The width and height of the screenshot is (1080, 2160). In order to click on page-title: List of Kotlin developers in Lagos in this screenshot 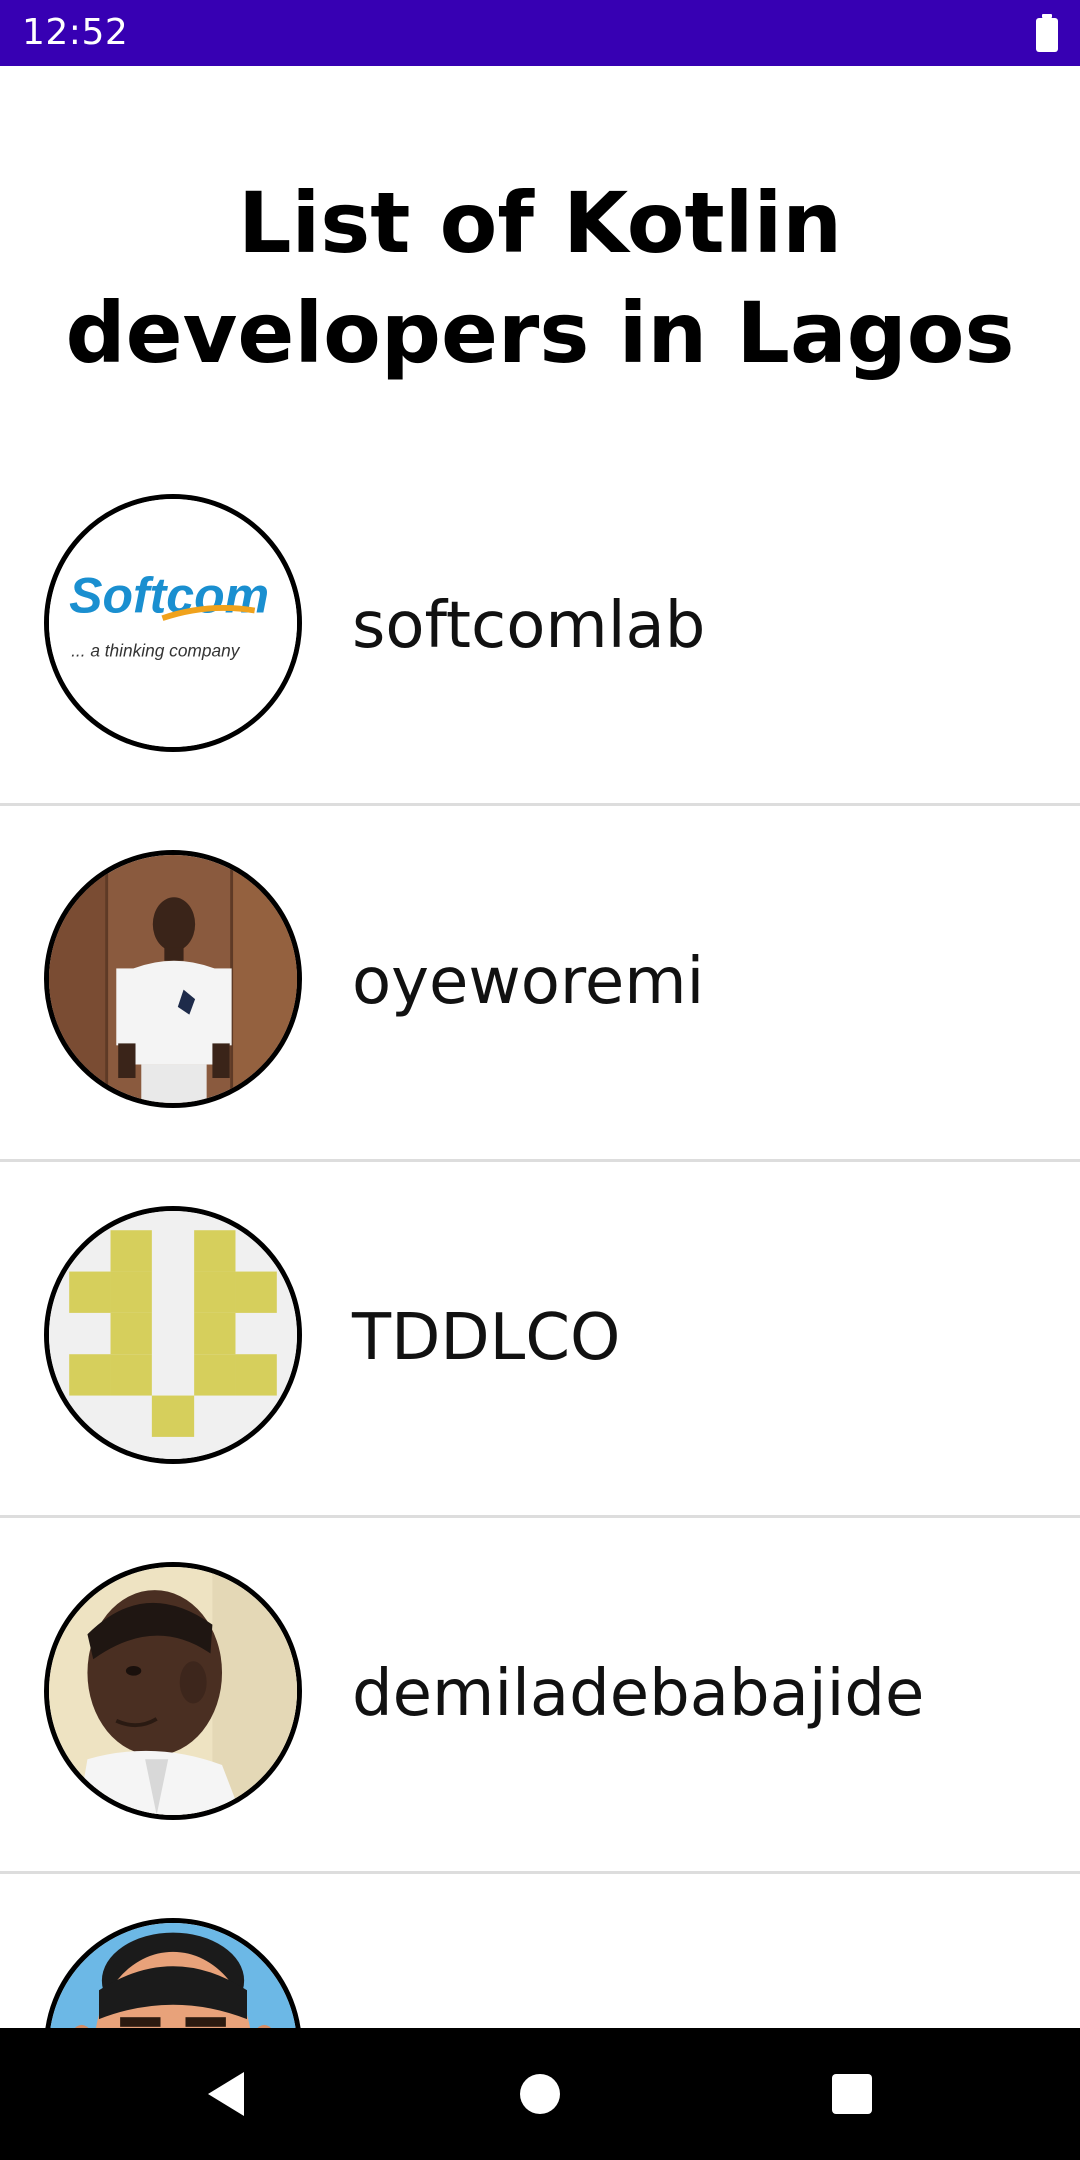, I will do `click(540, 278)`.